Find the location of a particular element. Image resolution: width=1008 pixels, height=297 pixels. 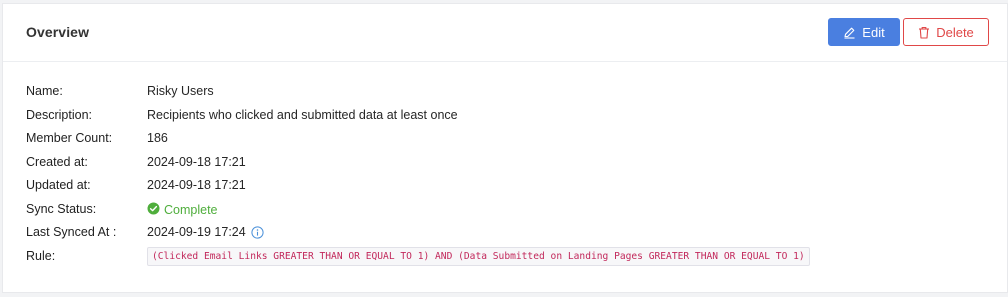

detail-row-name: Name: Risky Users is located at coordinates (506, 92).